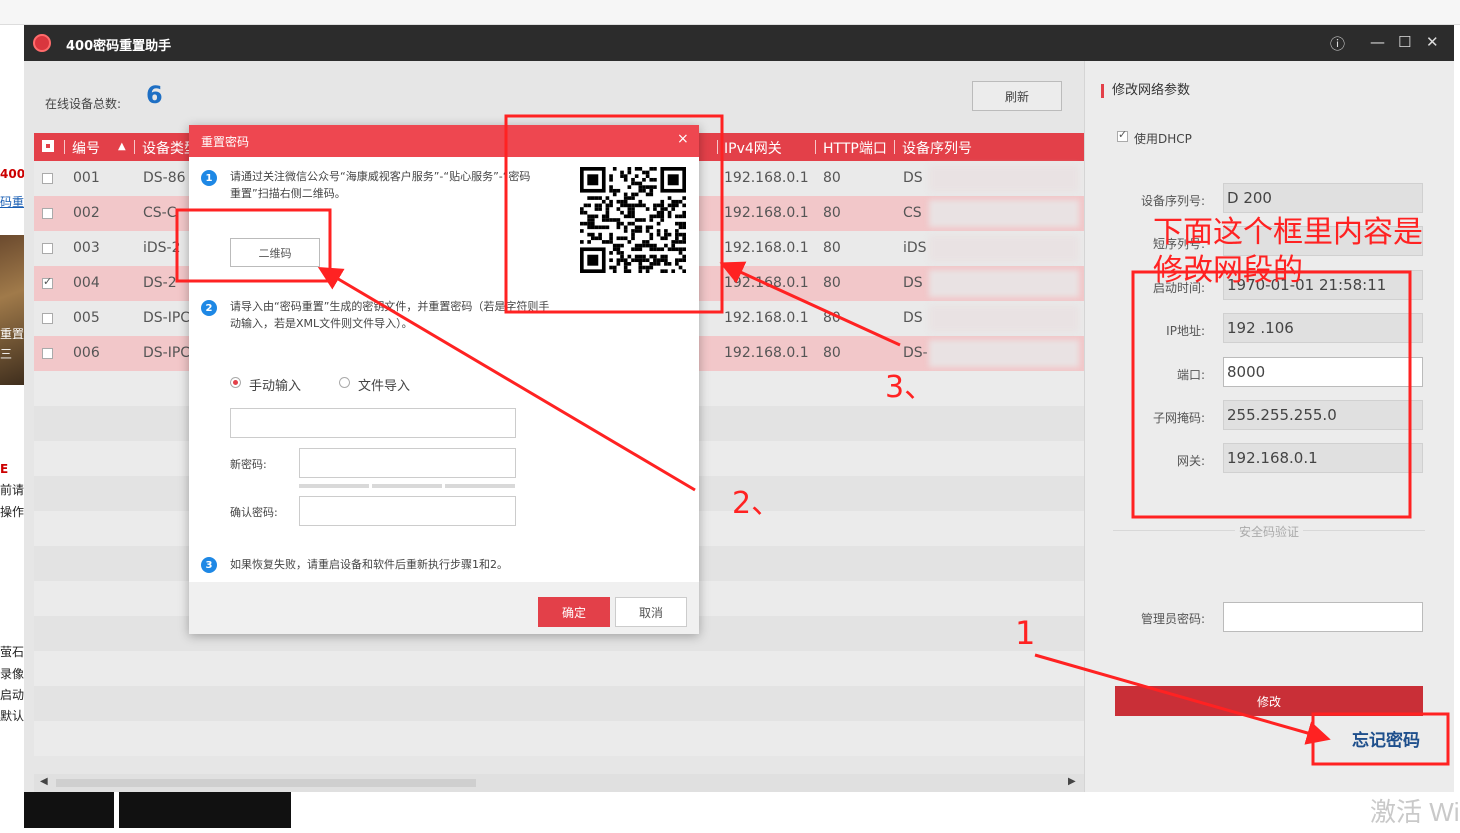 The height and width of the screenshot is (833, 1460). Describe the element at coordinates (1323, 328) in the screenshot. I see `ip-address-field: 192 .106` at that location.